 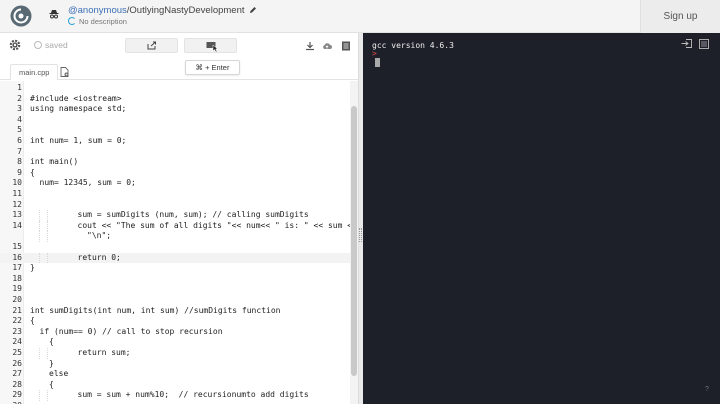 I want to click on code-line: 28 {, so click(x=175, y=385).